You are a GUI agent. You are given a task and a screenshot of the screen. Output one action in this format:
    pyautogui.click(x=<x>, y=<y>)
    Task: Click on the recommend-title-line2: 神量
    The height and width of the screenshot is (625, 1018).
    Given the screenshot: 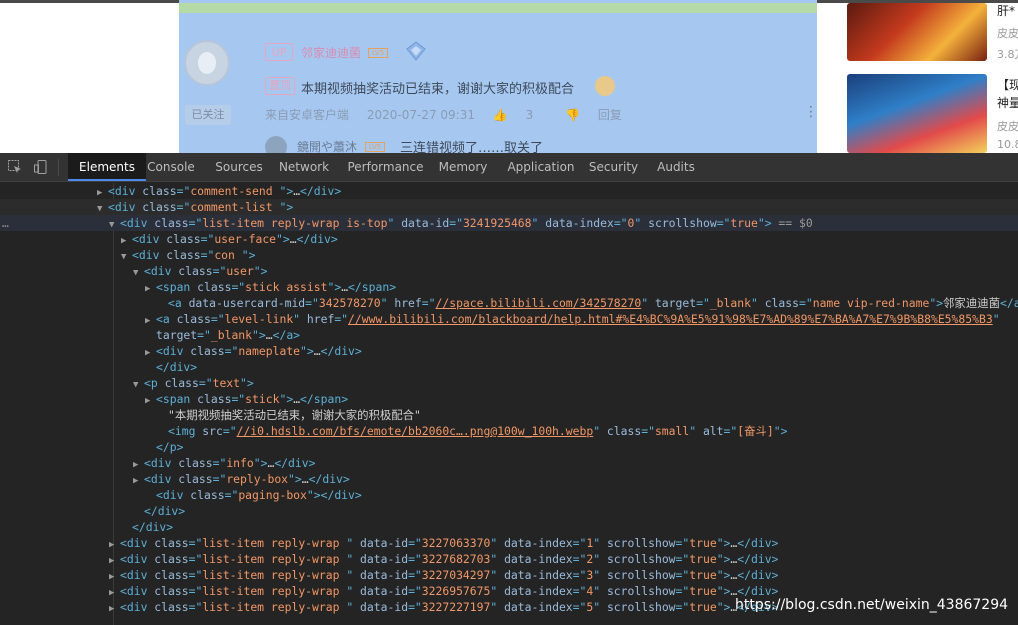 What is the action you would take?
    pyautogui.click(x=1007, y=102)
    